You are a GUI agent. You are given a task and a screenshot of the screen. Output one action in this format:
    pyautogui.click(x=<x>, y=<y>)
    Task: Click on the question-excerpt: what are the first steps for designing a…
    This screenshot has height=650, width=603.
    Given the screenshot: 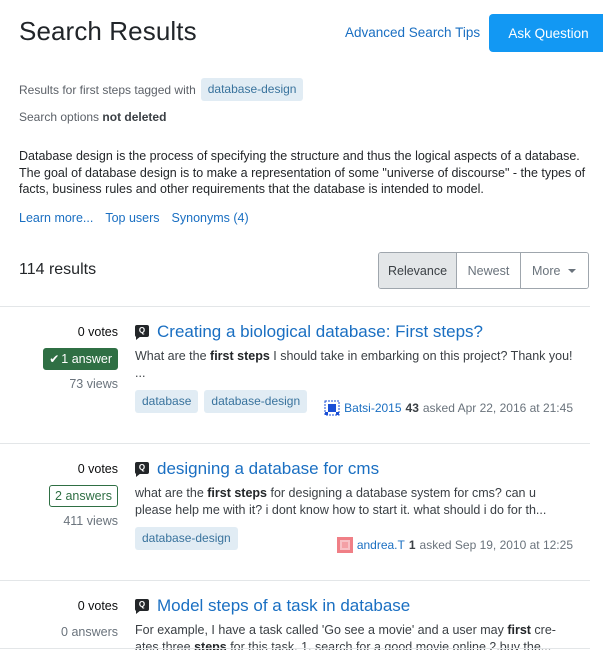 What is the action you would take?
    pyautogui.click(x=341, y=501)
    